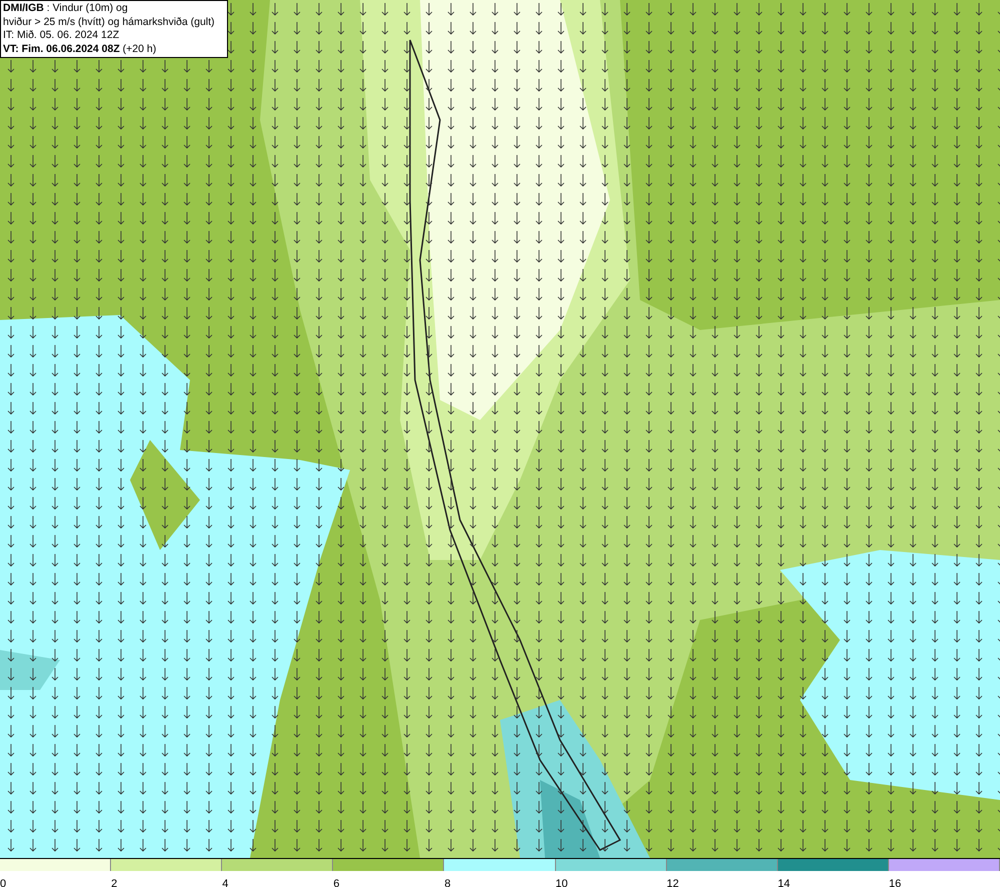 This screenshot has width=1000, height=887. What do you see at coordinates (336, 882) in the screenshot?
I see `legend-label: 6` at bounding box center [336, 882].